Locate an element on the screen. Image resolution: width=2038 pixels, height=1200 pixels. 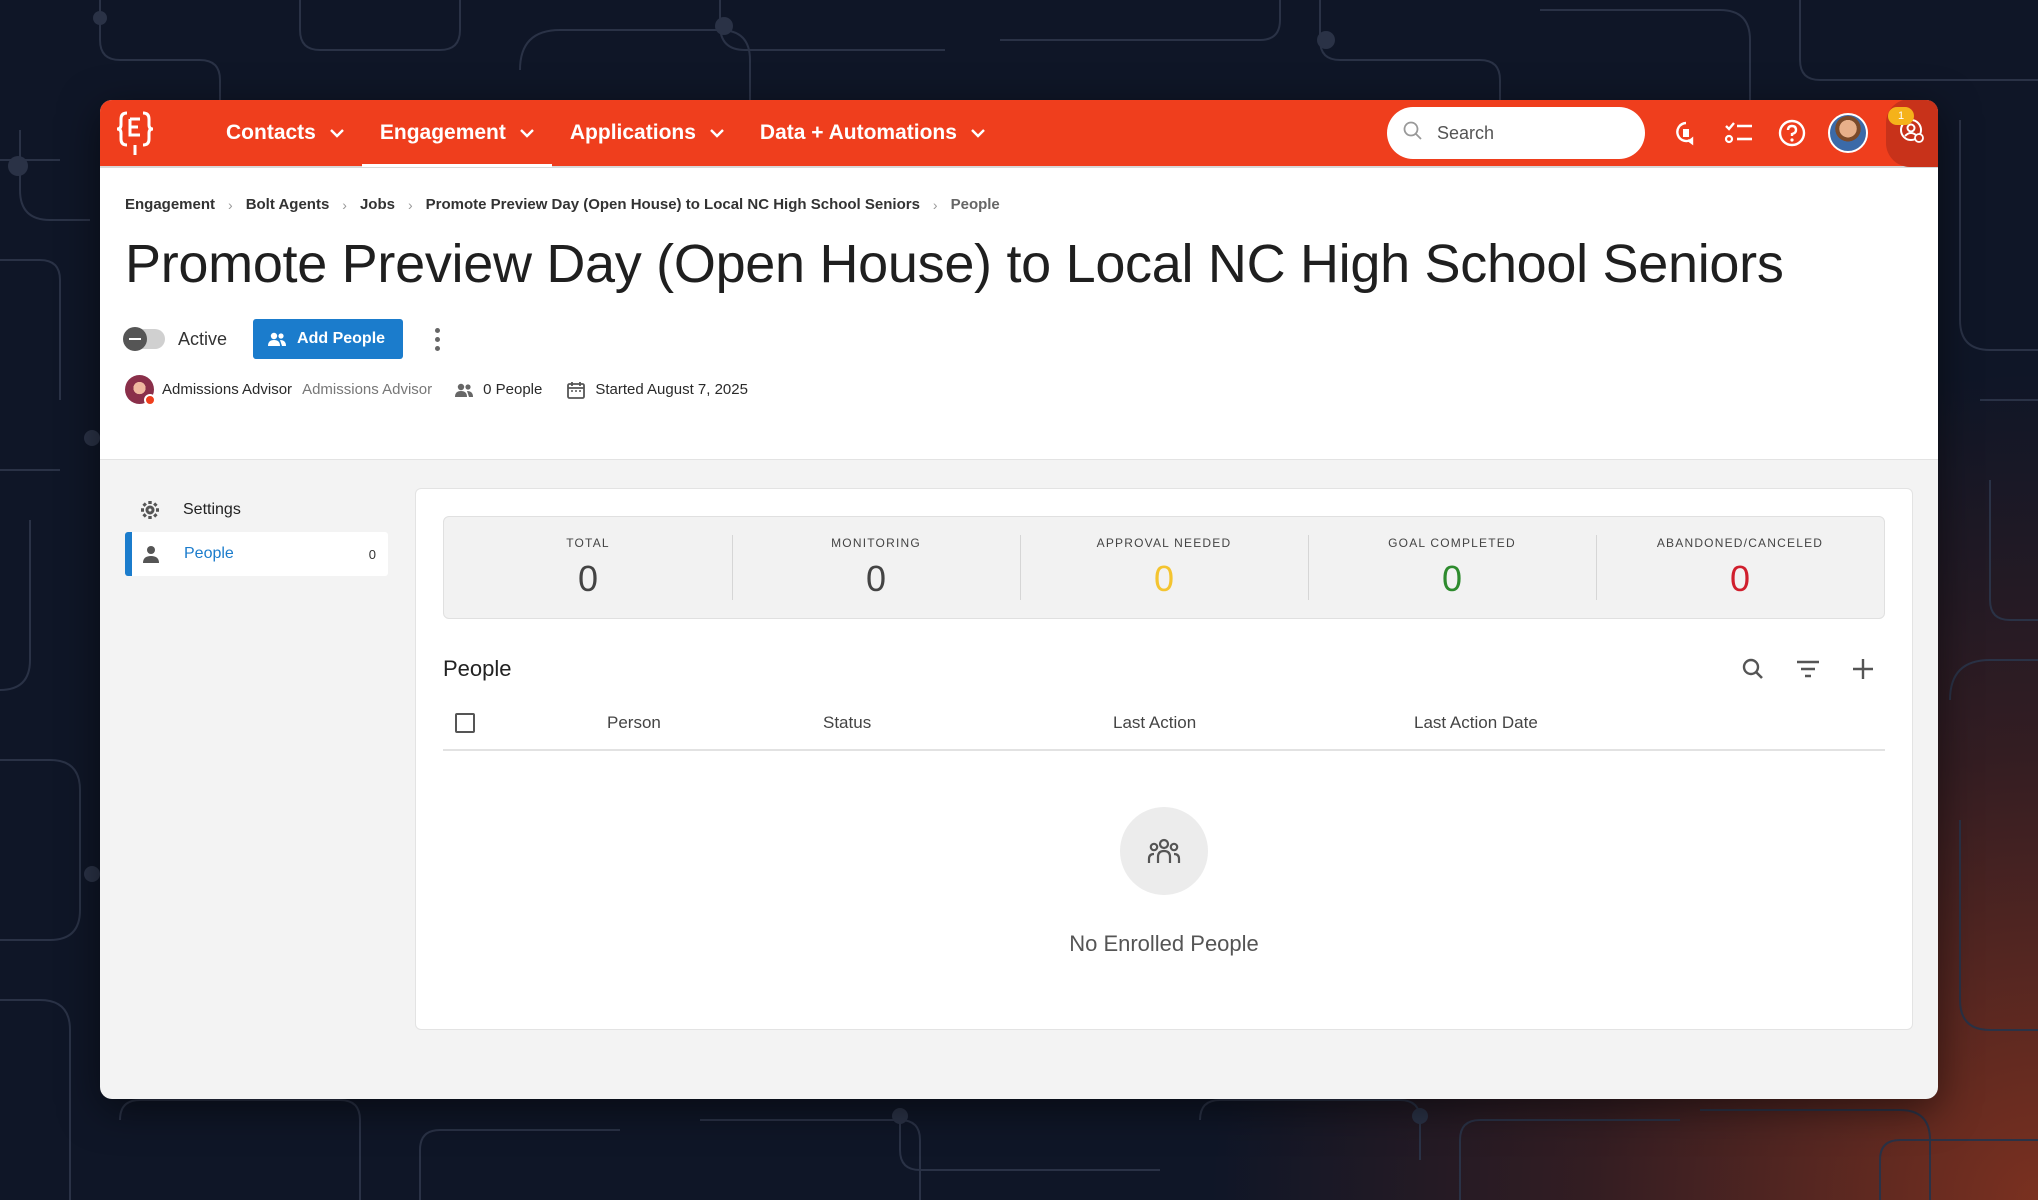
nav-engagement-label: Engagement is located at coordinates (442, 132).